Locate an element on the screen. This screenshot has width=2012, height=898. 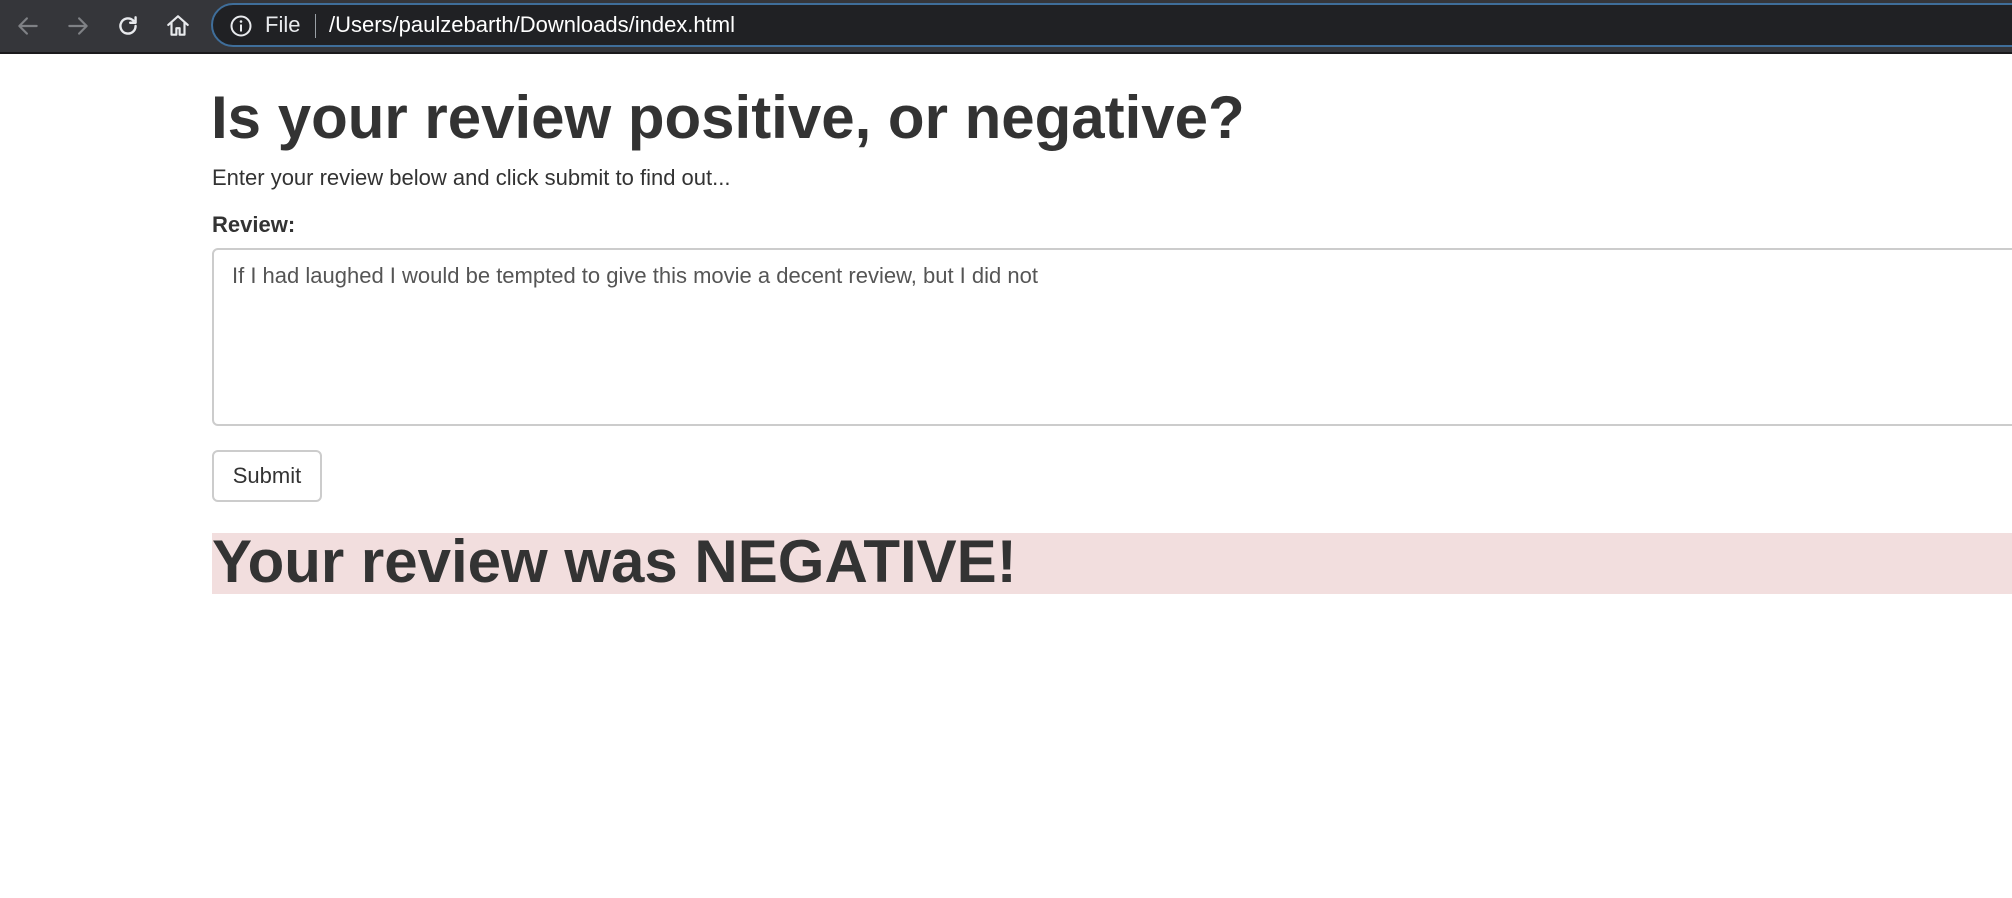
home-icon is located at coordinates (178, 25).